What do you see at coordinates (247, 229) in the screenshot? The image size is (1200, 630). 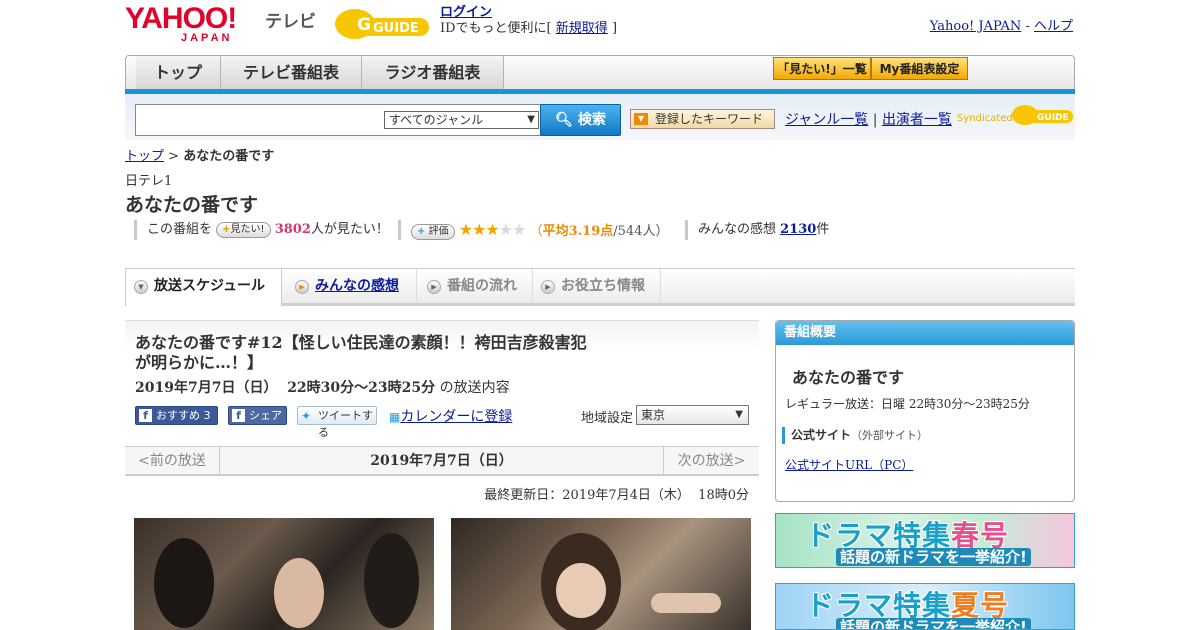 I see `want-button-label: 見たい!` at bounding box center [247, 229].